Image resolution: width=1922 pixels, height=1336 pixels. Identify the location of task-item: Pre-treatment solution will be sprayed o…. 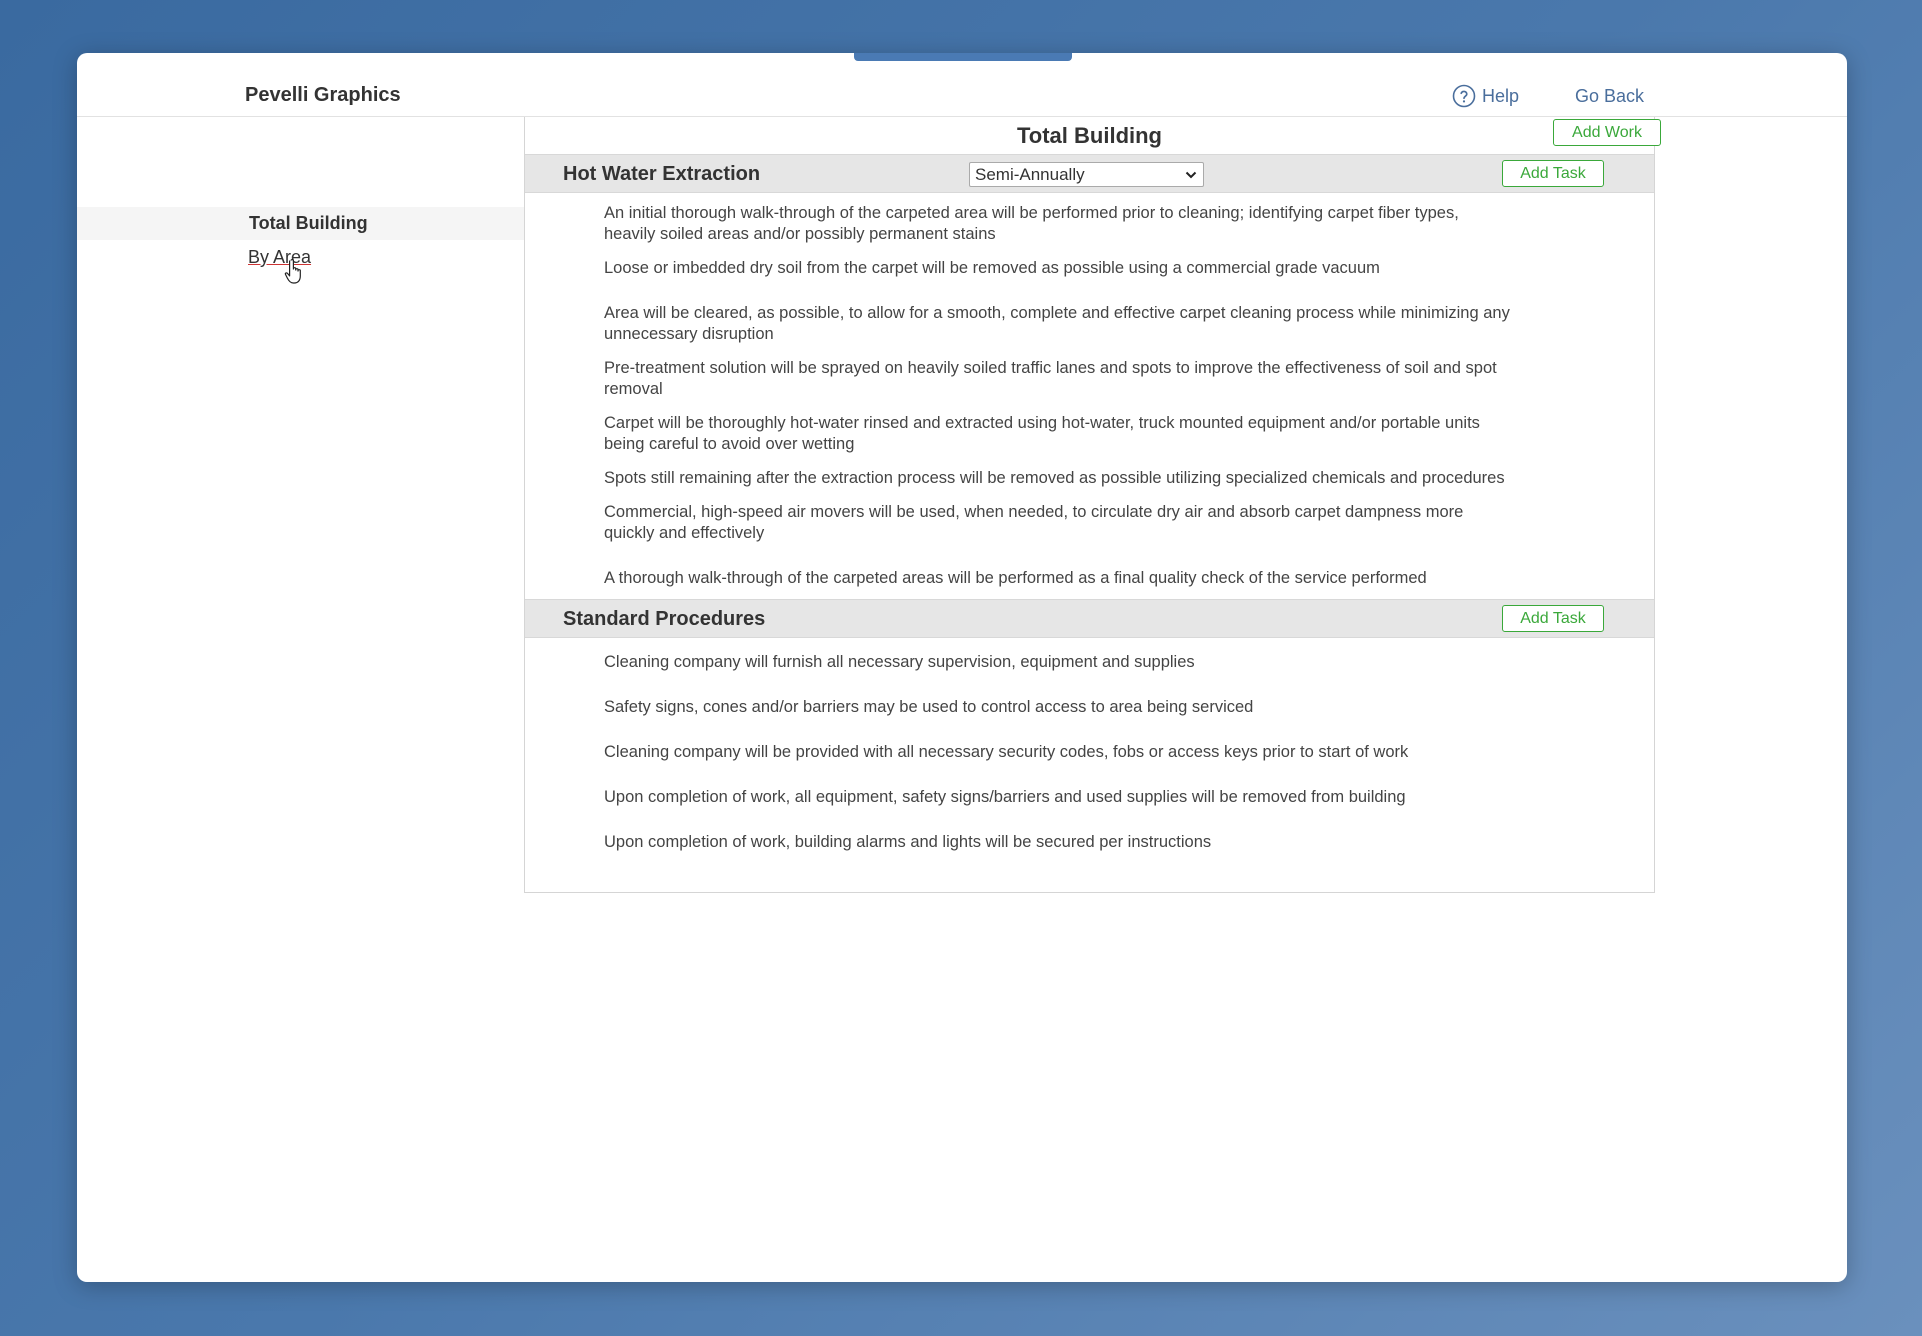
(1050, 378).